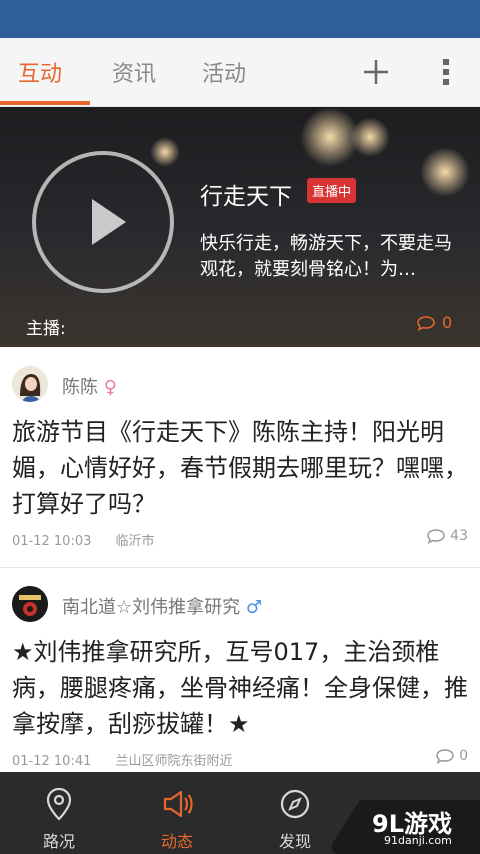  I want to click on author-name: 陈陈, so click(80, 387).